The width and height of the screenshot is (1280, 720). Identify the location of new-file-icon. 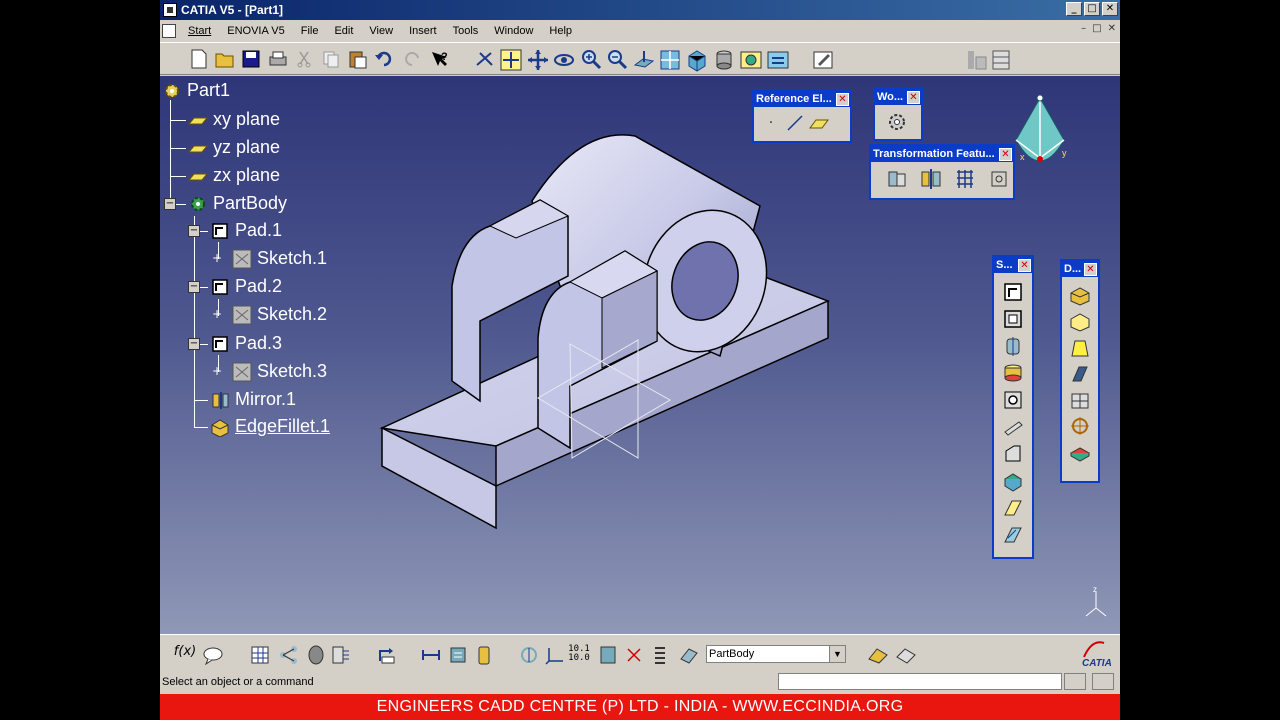
(199, 59).